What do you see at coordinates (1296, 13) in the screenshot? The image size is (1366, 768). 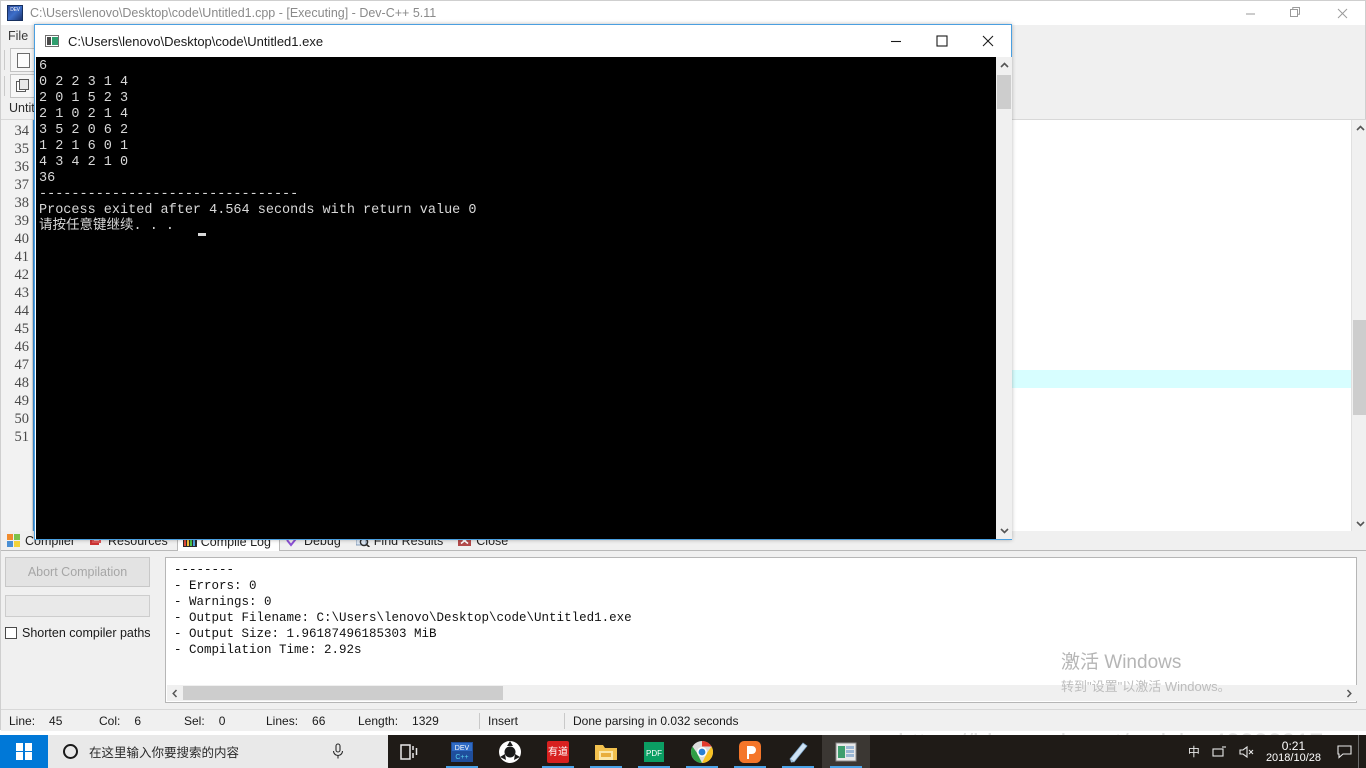 I see `restore-icon` at bounding box center [1296, 13].